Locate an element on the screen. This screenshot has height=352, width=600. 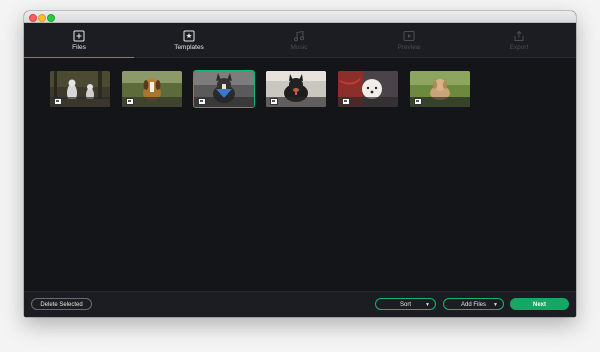
delete-selected-label: Delete Selected is located at coordinates (61, 305).